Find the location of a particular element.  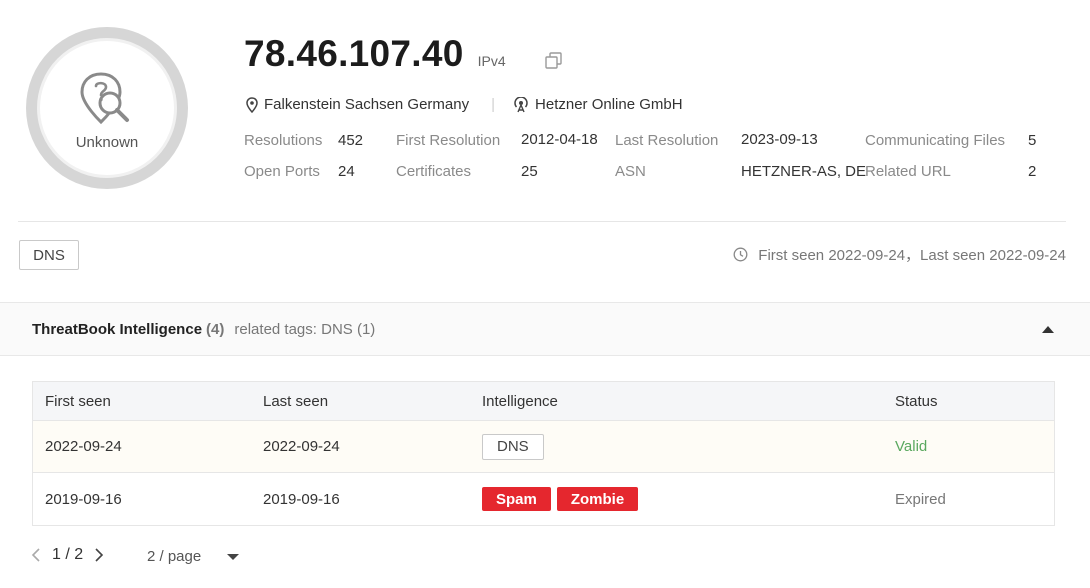

chevron-down-icon is located at coordinates (233, 556).